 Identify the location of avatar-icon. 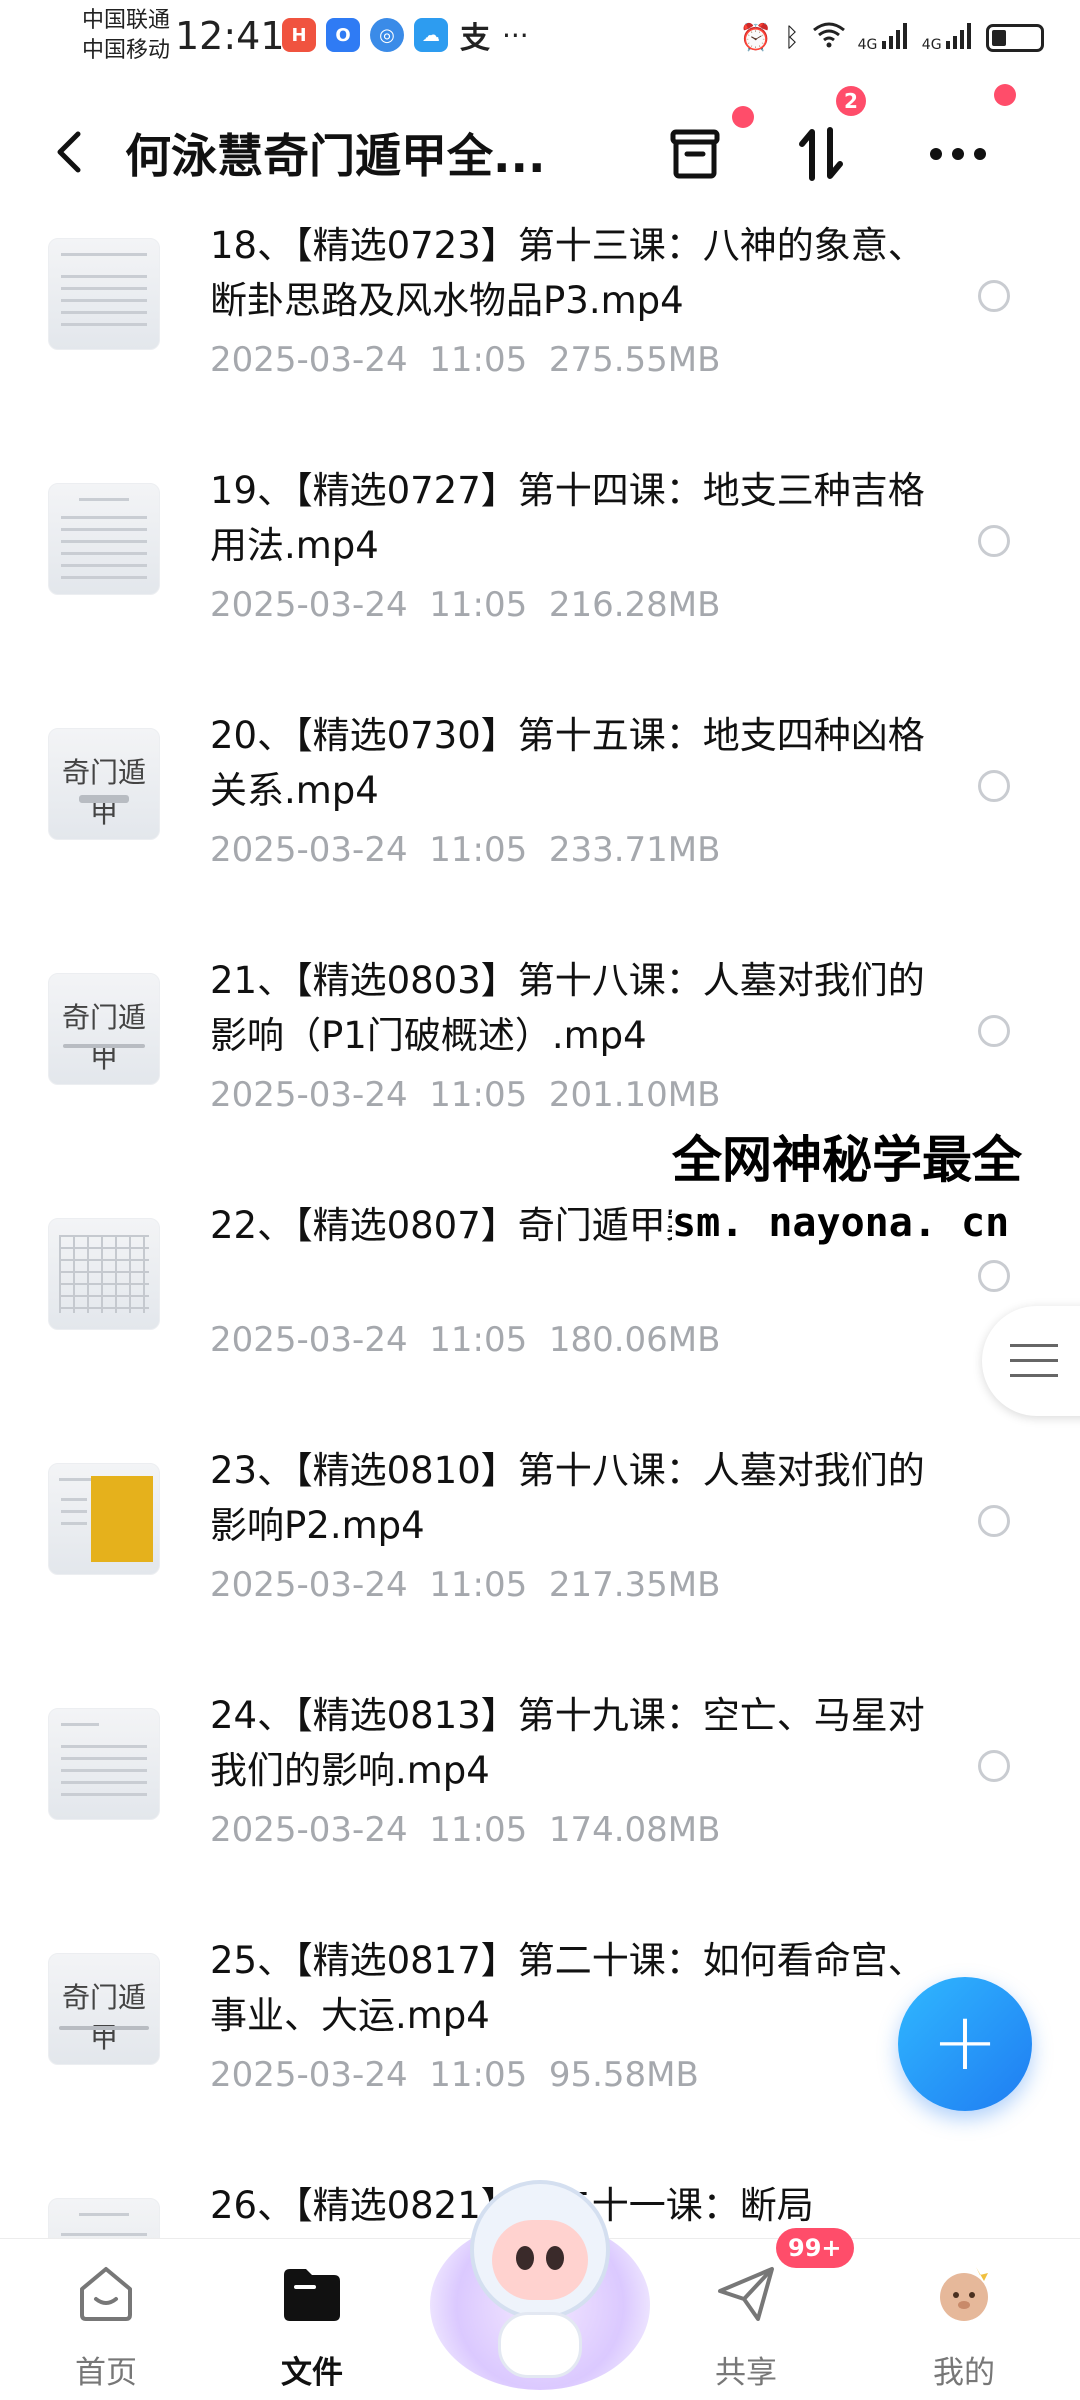
(964, 2294).